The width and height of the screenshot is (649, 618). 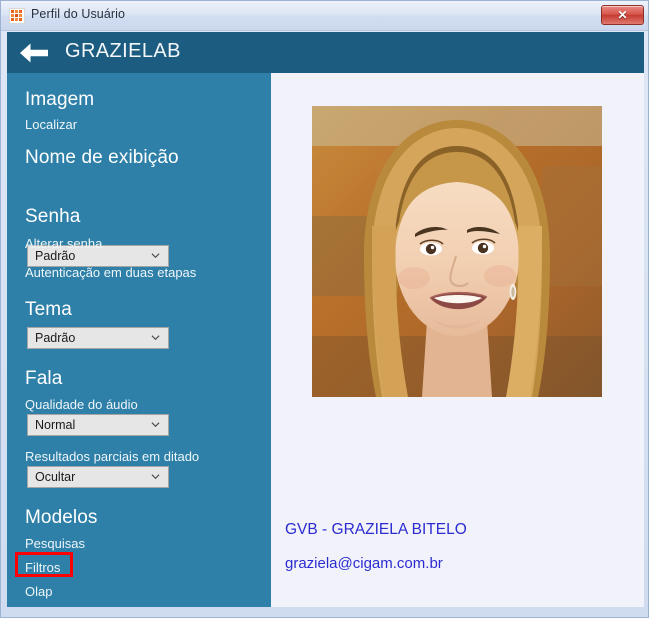 I want to click on sidebar-heading-tema: Tema, so click(x=48, y=309).